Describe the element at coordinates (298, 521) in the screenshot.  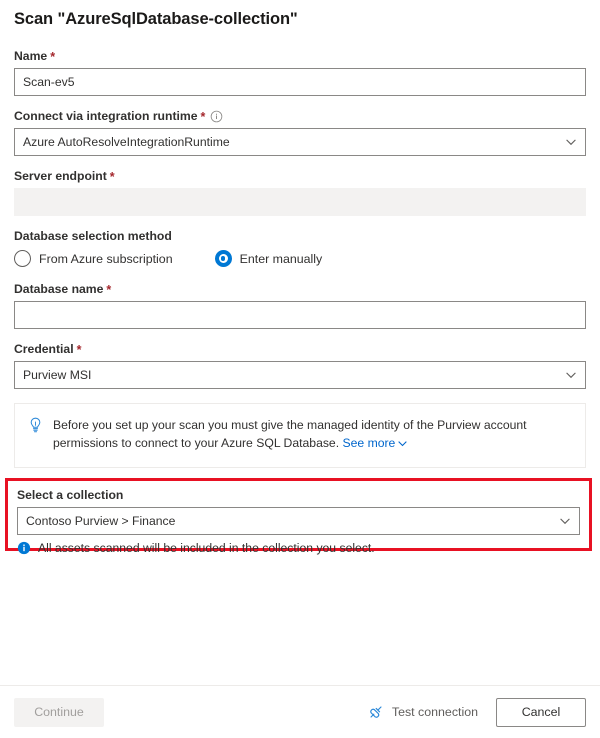
I see `collection-dropdown: Contoso Purview > Finance` at that location.